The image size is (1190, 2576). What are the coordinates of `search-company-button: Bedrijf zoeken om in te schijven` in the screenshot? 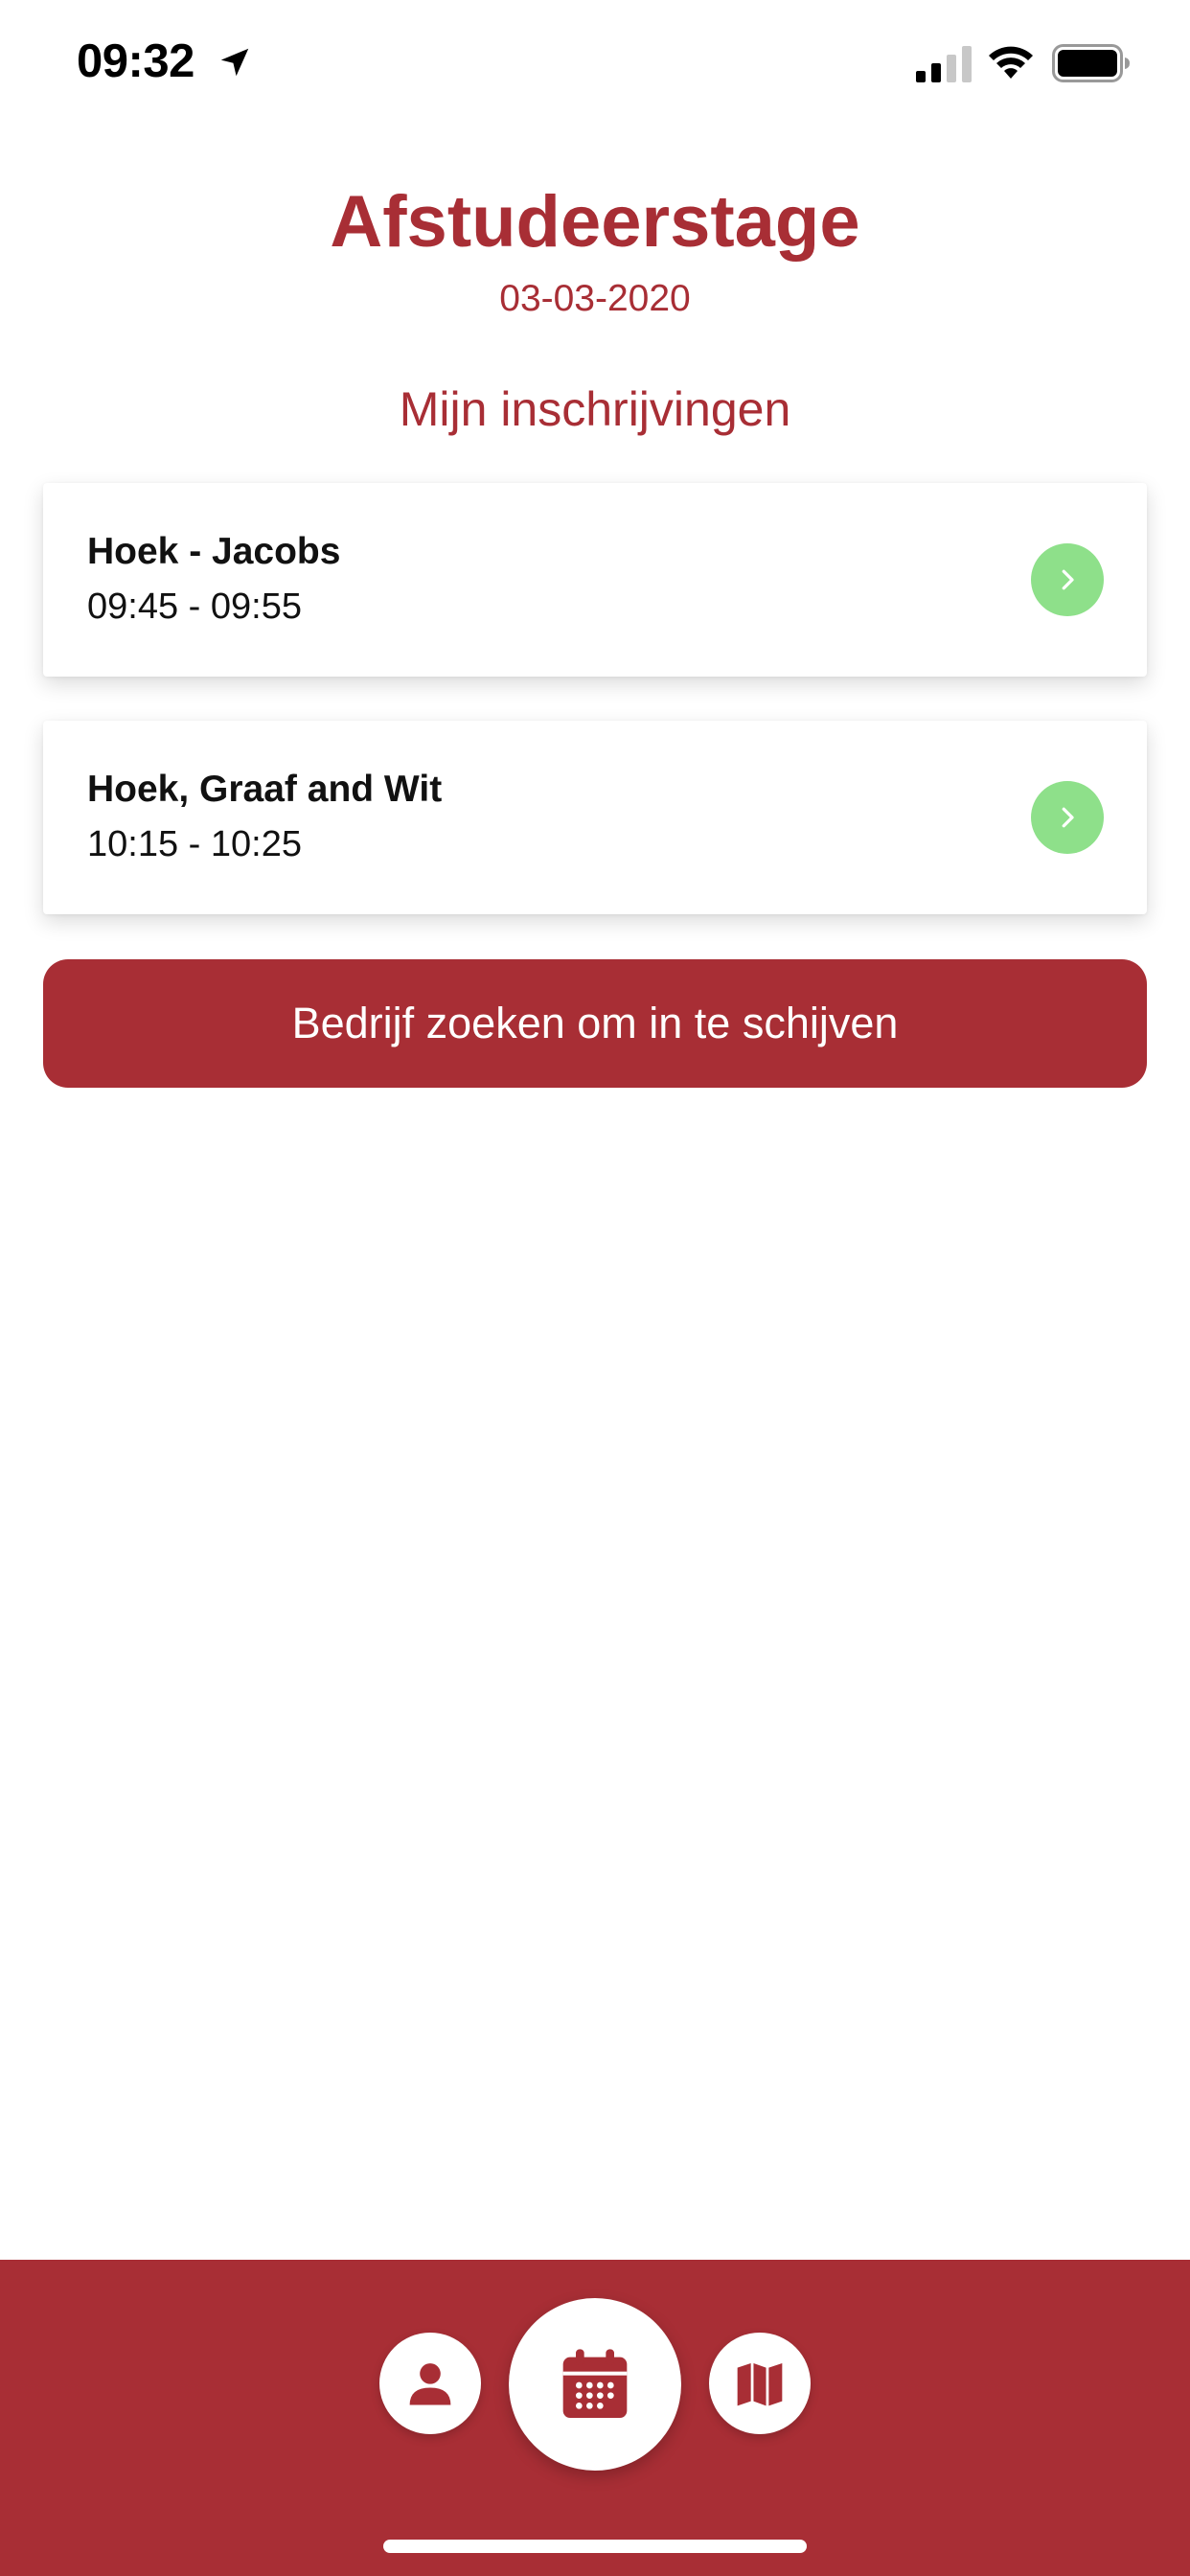 It's located at (595, 1023).